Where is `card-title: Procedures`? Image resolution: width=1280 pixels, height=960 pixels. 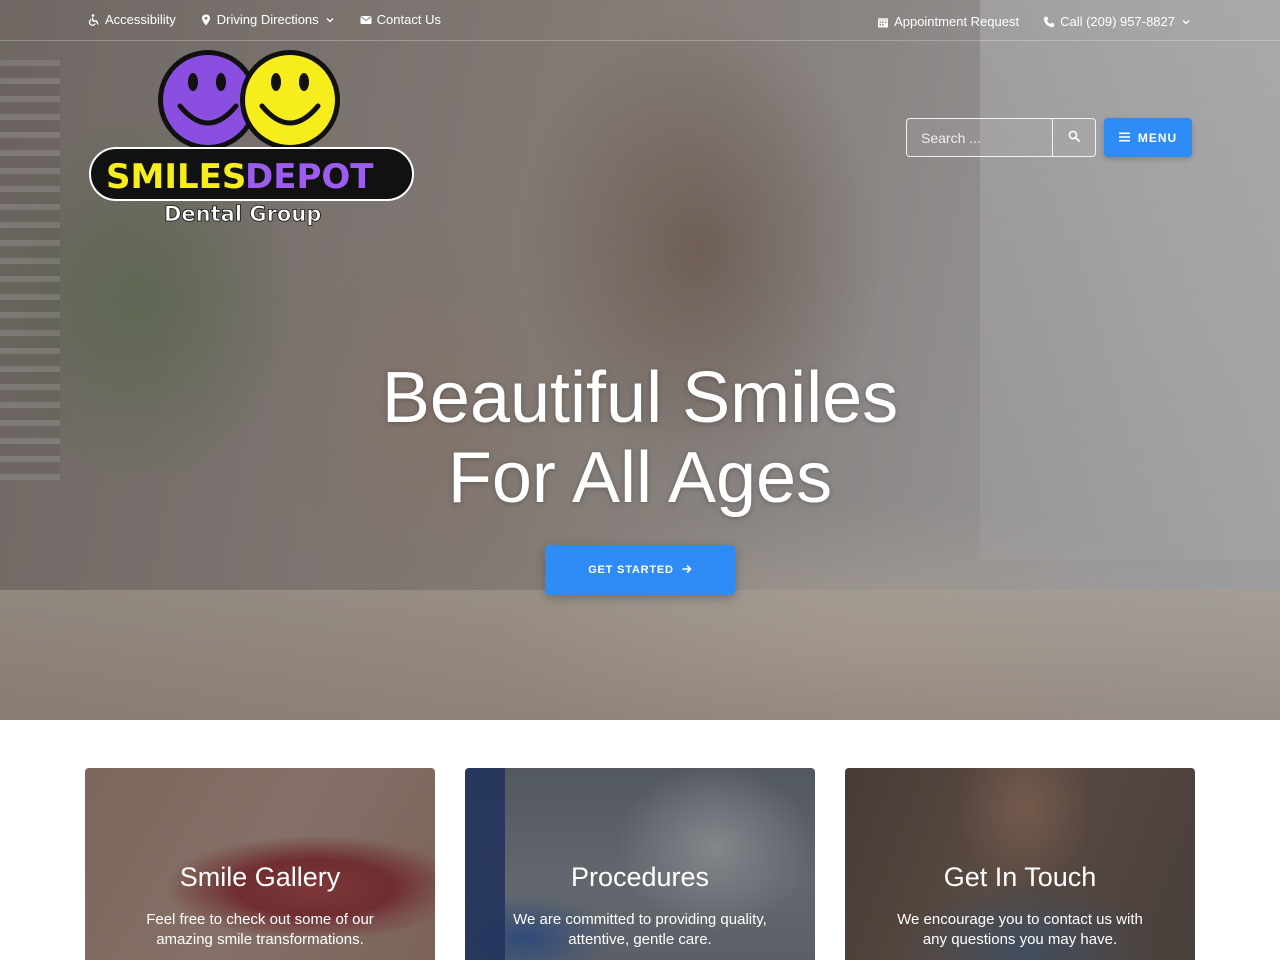 card-title: Procedures is located at coordinates (640, 877).